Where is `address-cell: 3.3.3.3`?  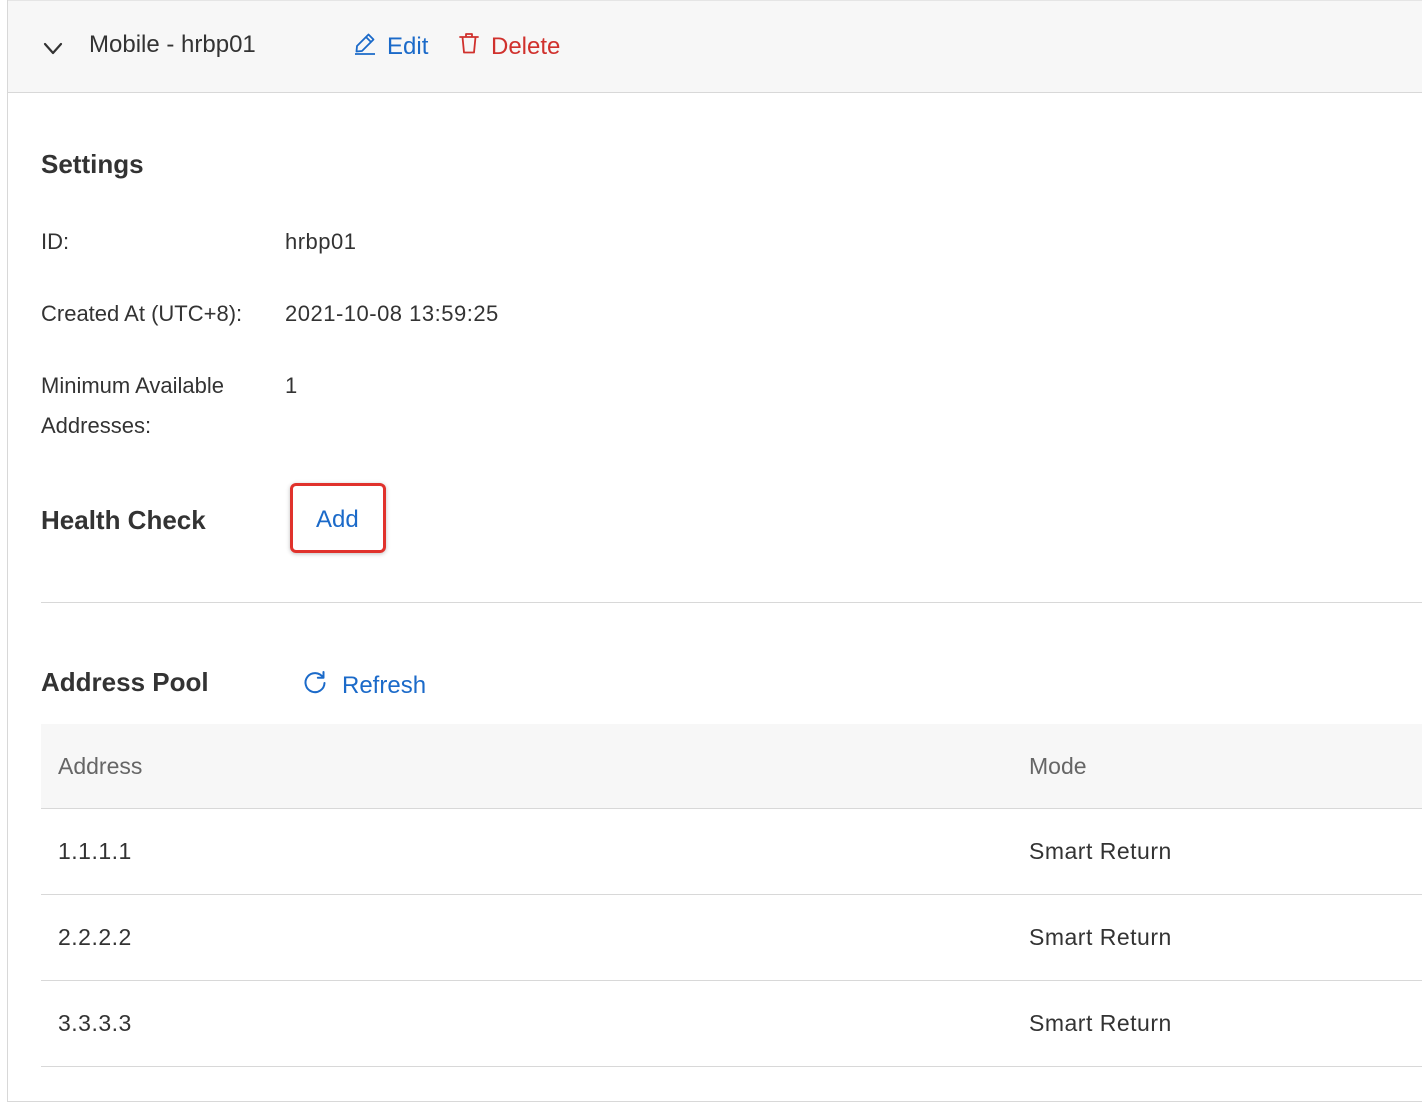 address-cell: 3.3.3.3 is located at coordinates (95, 1023).